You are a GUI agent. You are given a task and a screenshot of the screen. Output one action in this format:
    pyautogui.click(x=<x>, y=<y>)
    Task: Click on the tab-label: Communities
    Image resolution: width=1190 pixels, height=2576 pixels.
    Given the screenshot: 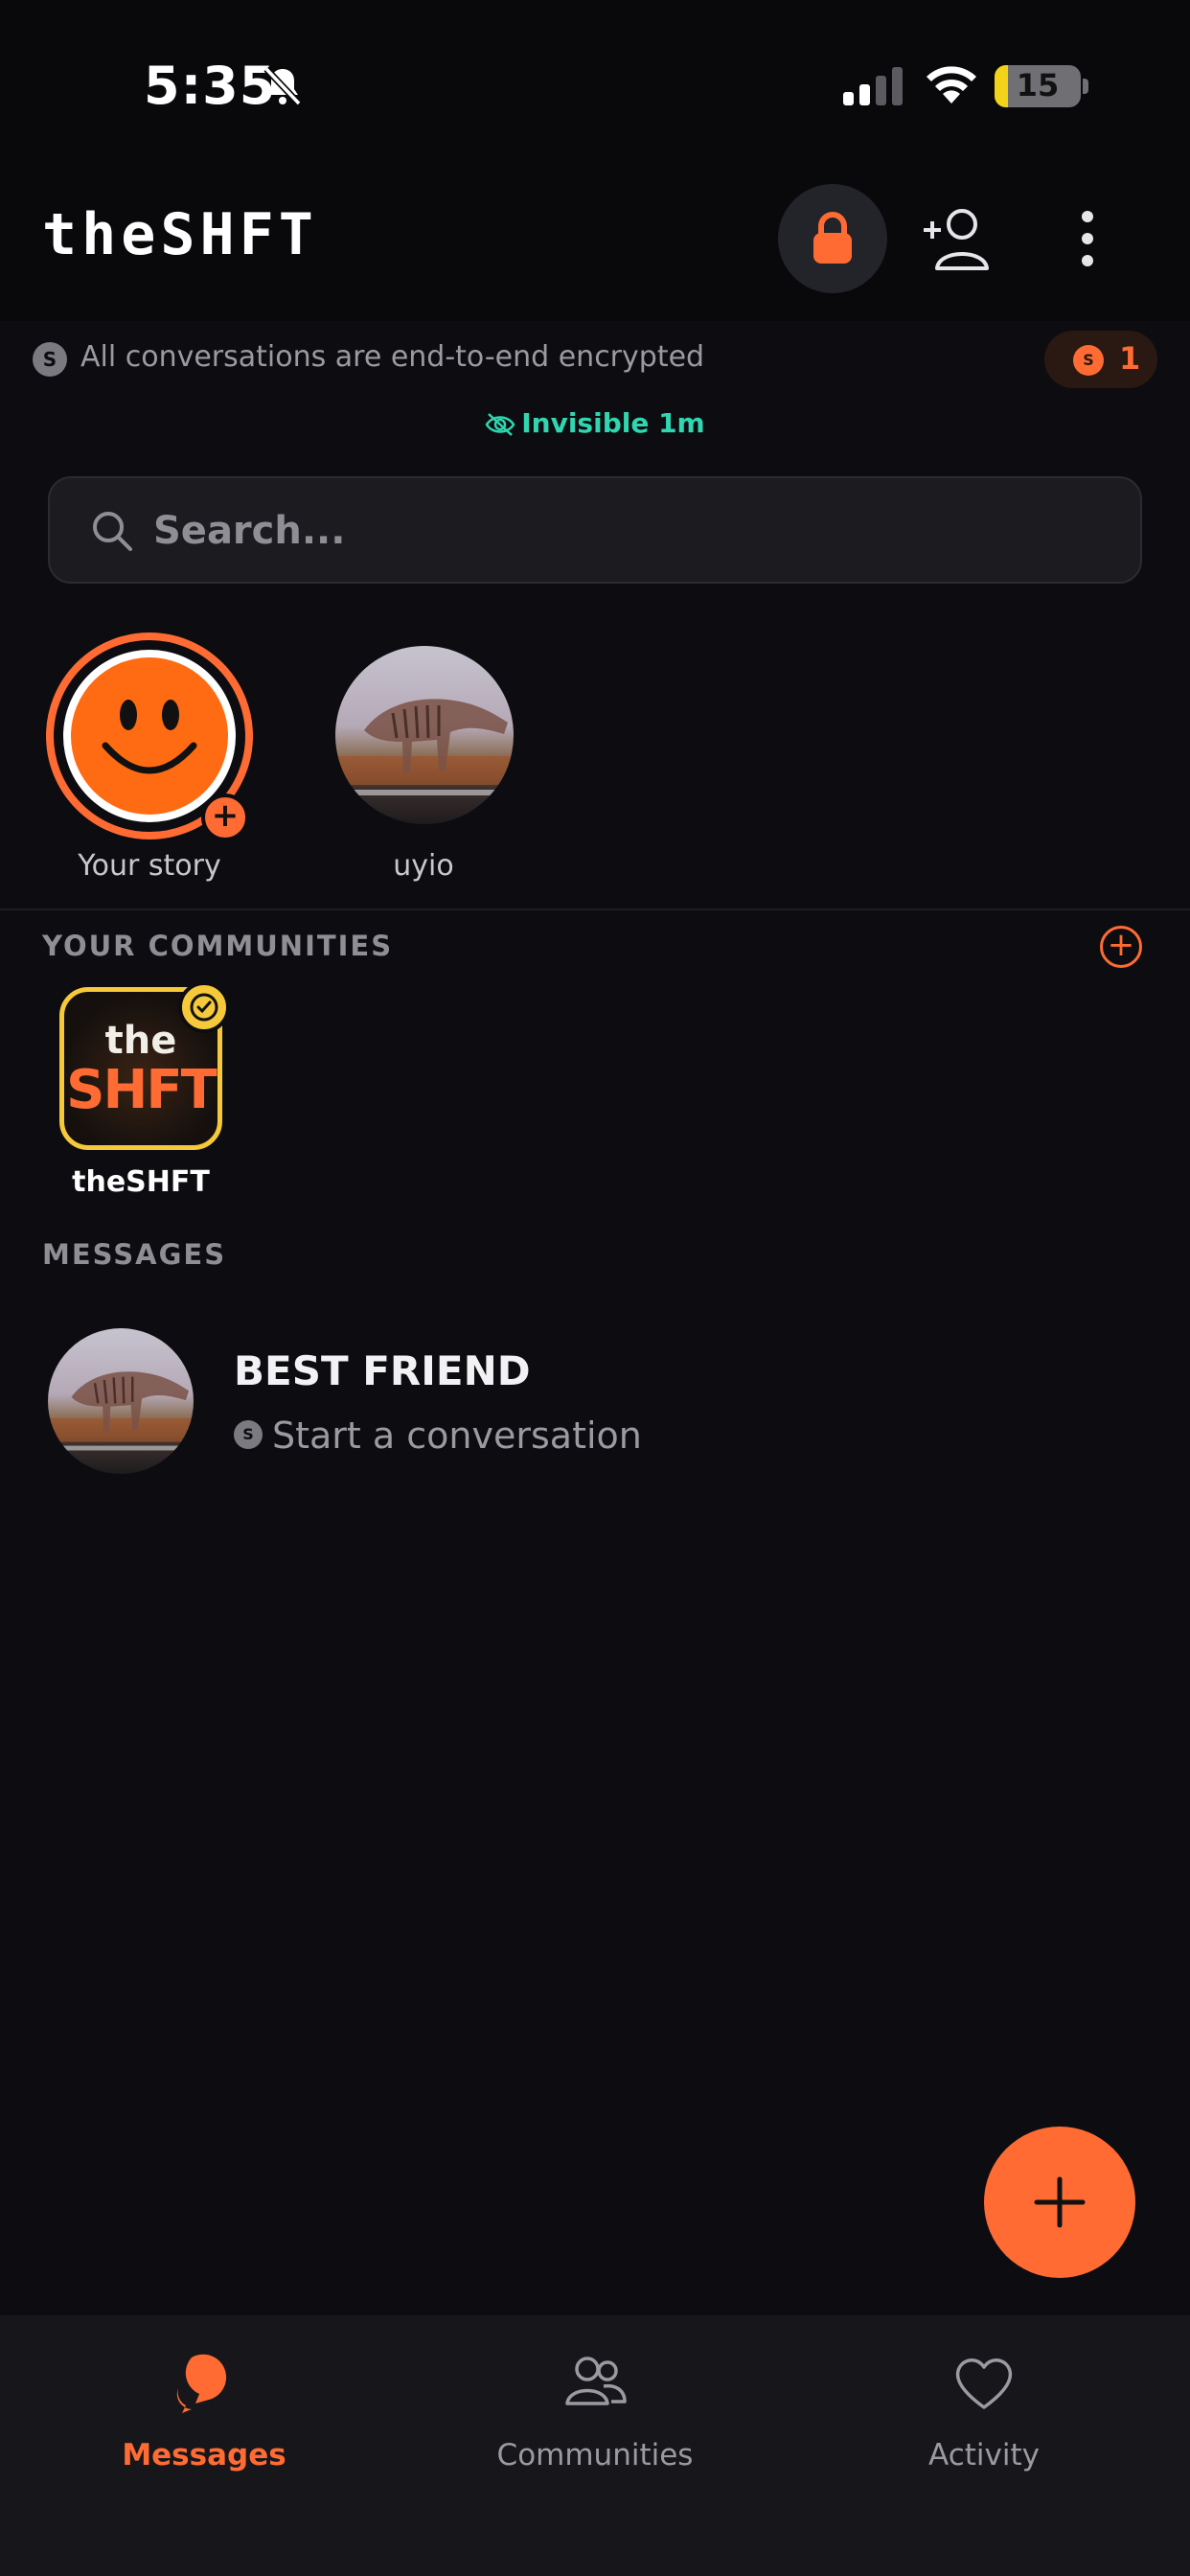 What is the action you would take?
    pyautogui.click(x=595, y=2455)
    